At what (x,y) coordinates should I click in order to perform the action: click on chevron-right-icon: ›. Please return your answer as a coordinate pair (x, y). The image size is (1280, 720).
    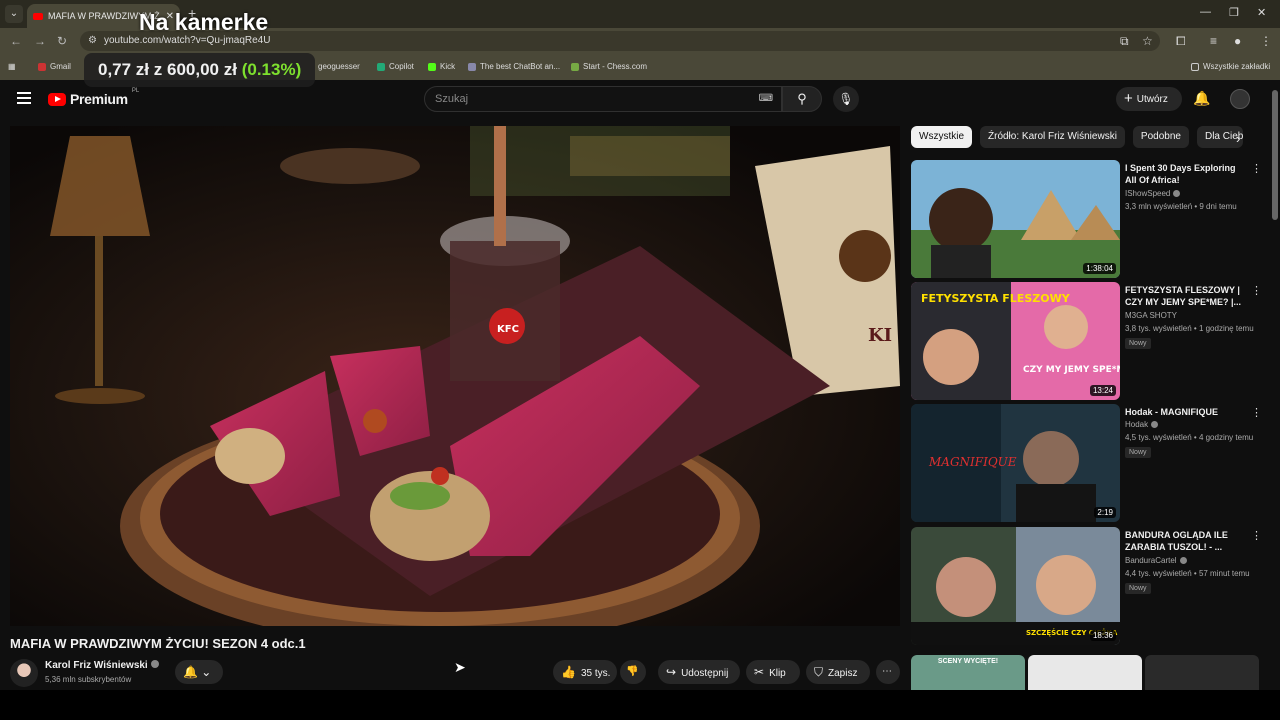
    Looking at the image, I should click on (1238, 138).